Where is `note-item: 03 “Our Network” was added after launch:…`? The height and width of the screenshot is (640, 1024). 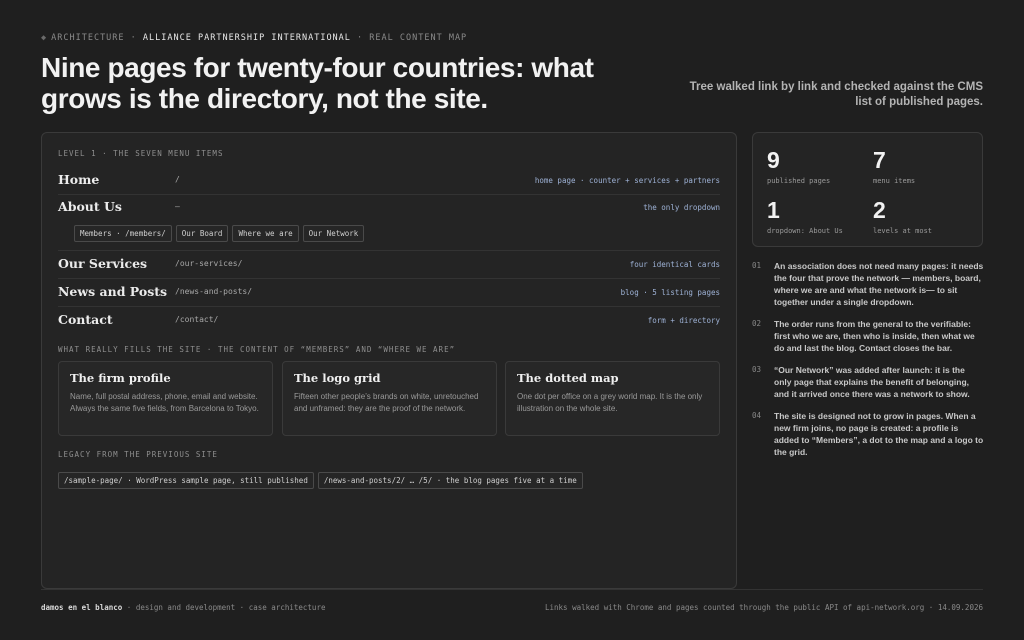 note-item: 03 “Our Network” was added after launch:… is located at coordinates (868, 382).